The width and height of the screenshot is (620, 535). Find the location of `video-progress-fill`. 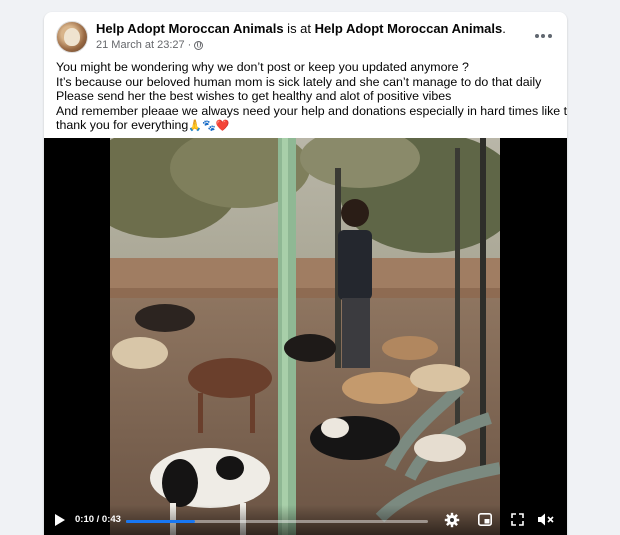

video-progress-fill is located at coordinates (161, 521).